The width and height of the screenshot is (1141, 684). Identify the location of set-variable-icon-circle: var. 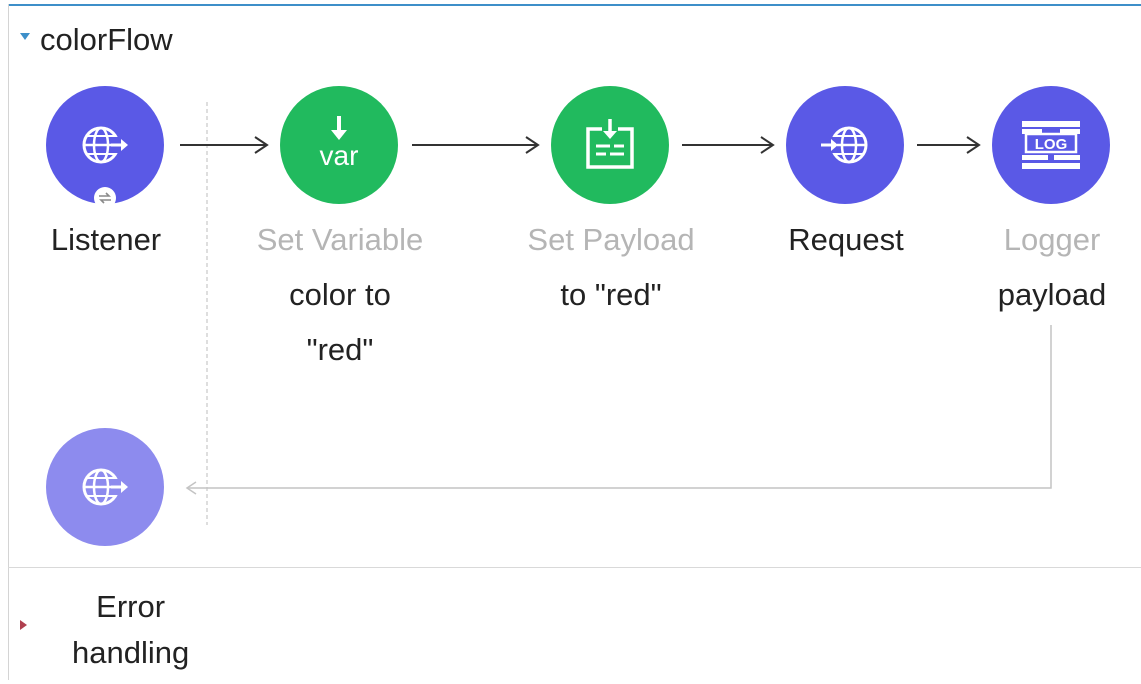
(339, 145).